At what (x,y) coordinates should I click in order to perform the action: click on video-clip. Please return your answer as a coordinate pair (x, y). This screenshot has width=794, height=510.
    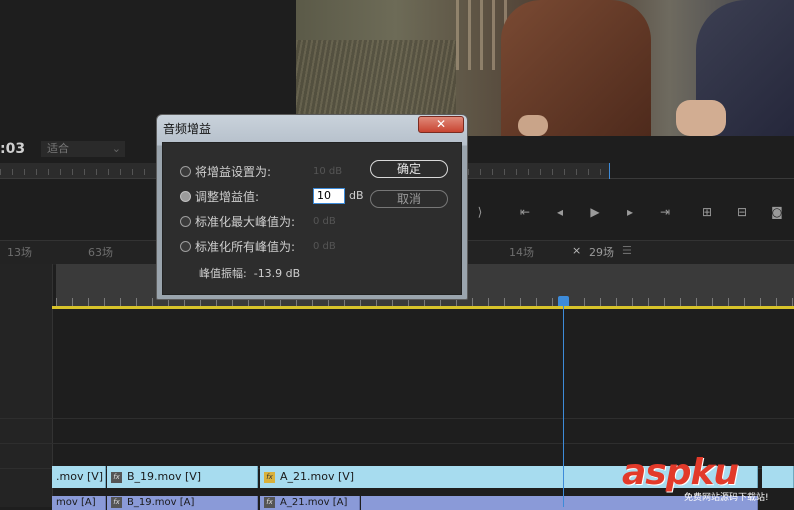
    Looking at the image, I should click on (778, 477).